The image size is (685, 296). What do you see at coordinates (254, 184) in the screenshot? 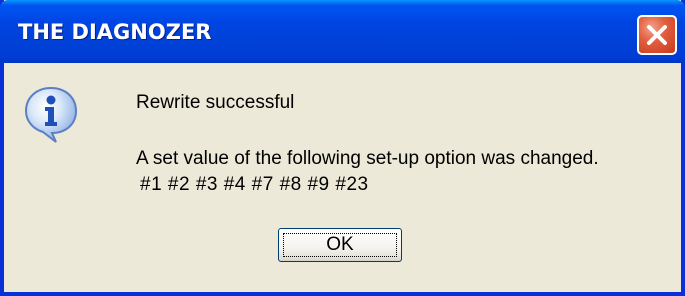
I see `option-list: #1 #2 #3 #4 #7 #8 #9 #23` at bounding box center [254, 184].